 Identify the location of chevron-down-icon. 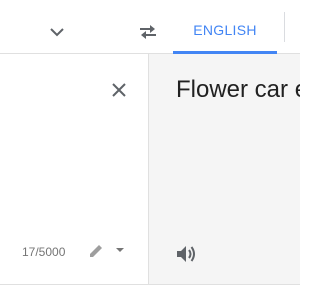
(57, 32).